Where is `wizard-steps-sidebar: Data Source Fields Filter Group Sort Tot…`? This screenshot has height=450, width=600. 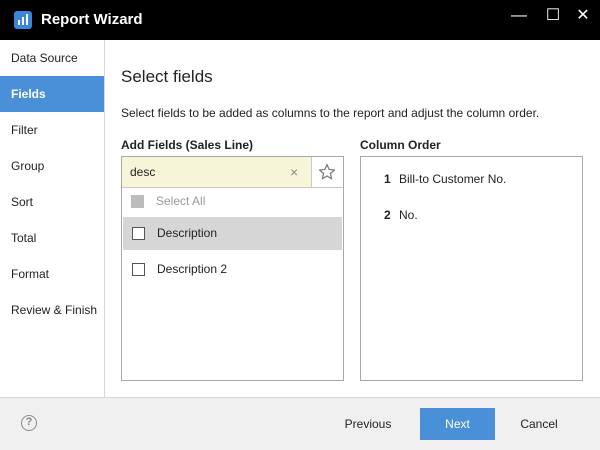 wizard-steps-sidebar: Data Source Fields Filter Group Sort Tot… is located at coordinates (52, 218).